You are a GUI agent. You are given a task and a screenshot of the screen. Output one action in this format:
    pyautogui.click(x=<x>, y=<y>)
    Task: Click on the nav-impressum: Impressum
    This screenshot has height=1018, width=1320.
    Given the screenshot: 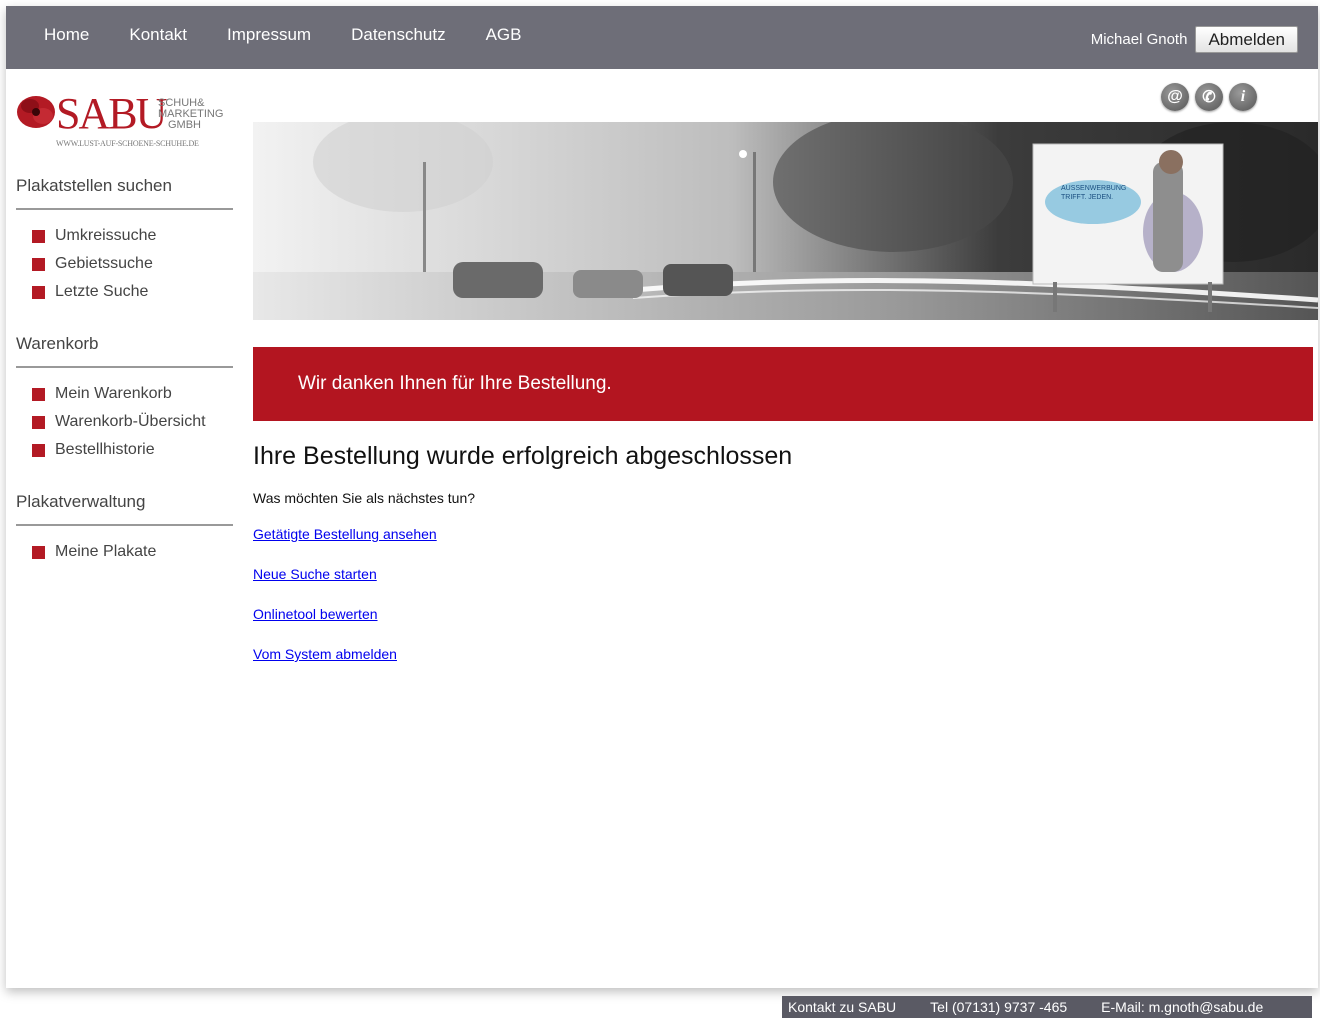 What is the action you would take?
    pyautogui.click(x=269, y=35)
    